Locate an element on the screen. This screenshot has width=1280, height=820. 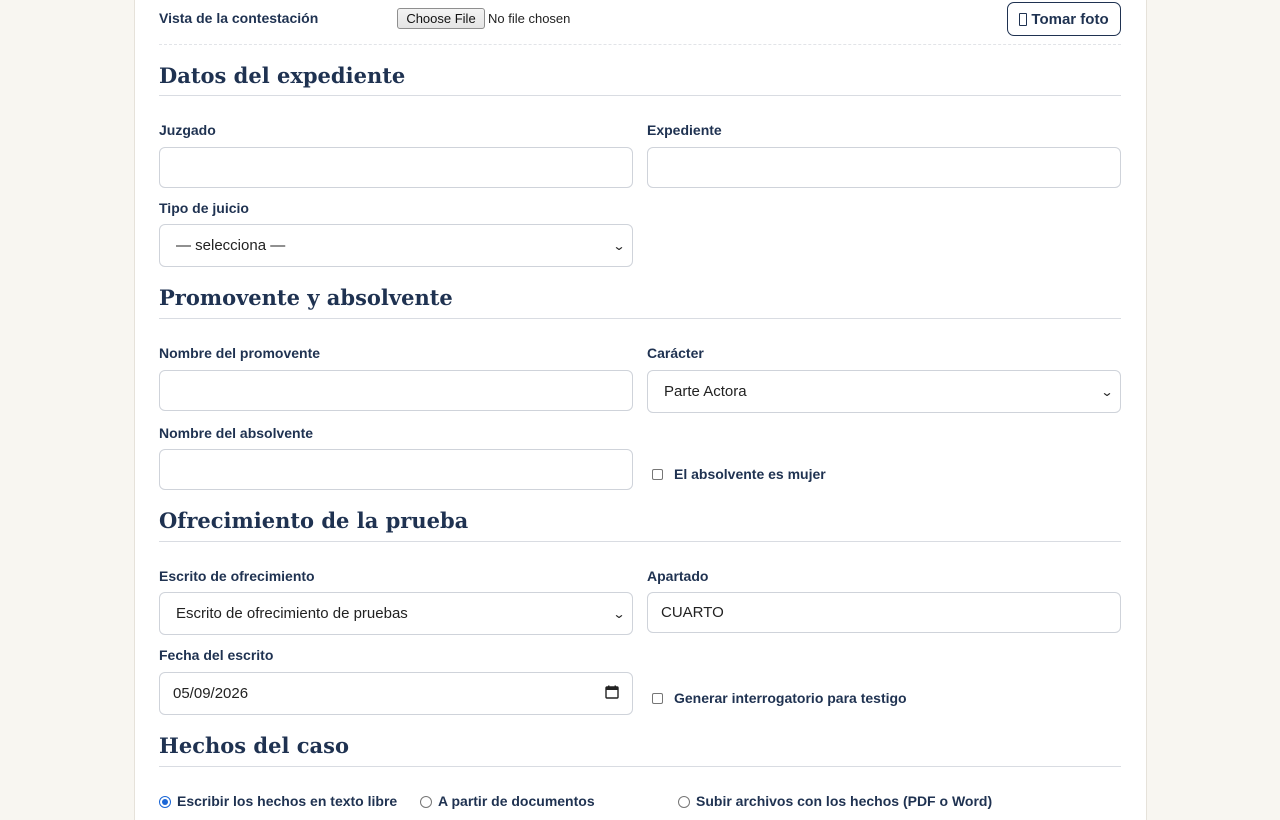
tipo-juicio-label: Tipo de juicio is located at coordinates (204, 208).